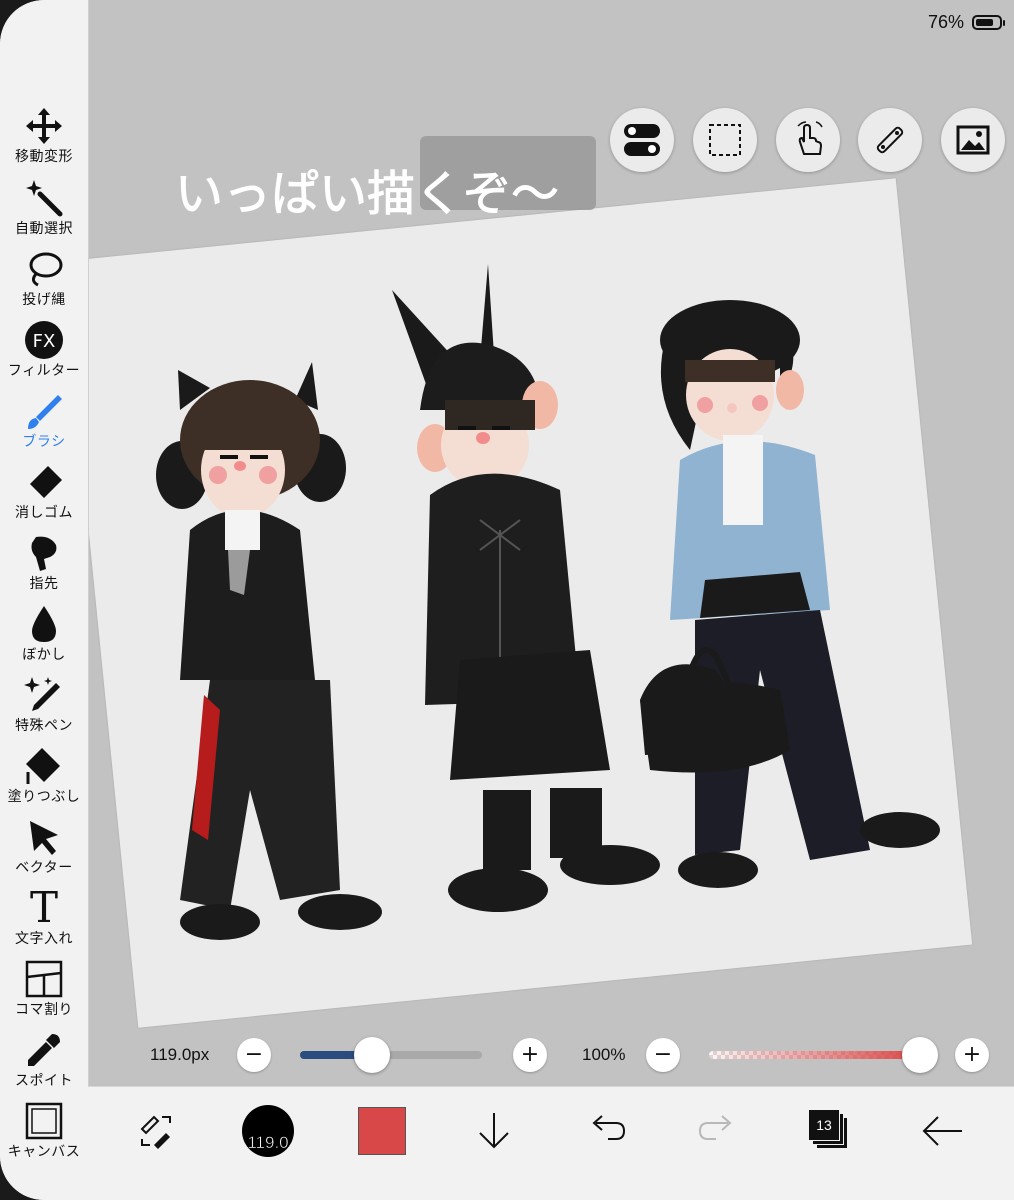  I want to click on tool-auto-select: 自動選択, so click(44, 211).